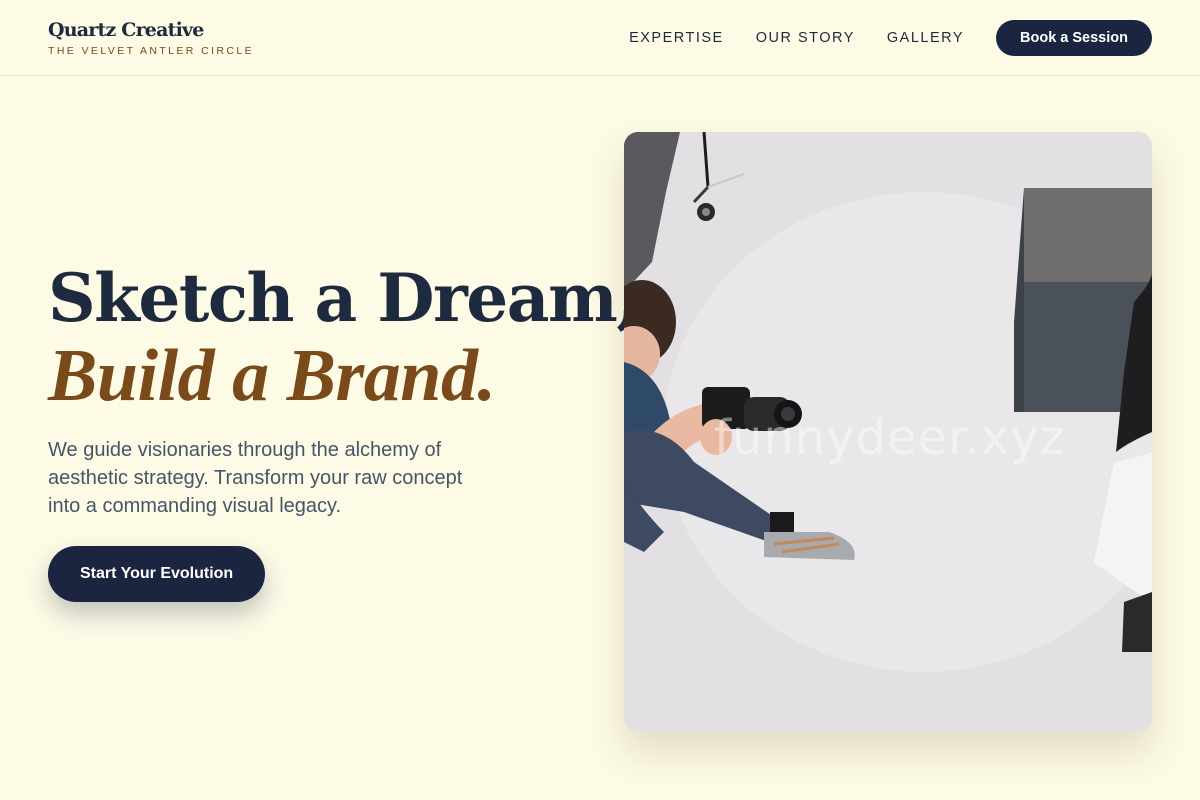 This screenshot has width=1200, height=800. Describe the element at coordinates (272, 376) in the screenshot. I see `headline-line-2: Build a Brand.` at that location.